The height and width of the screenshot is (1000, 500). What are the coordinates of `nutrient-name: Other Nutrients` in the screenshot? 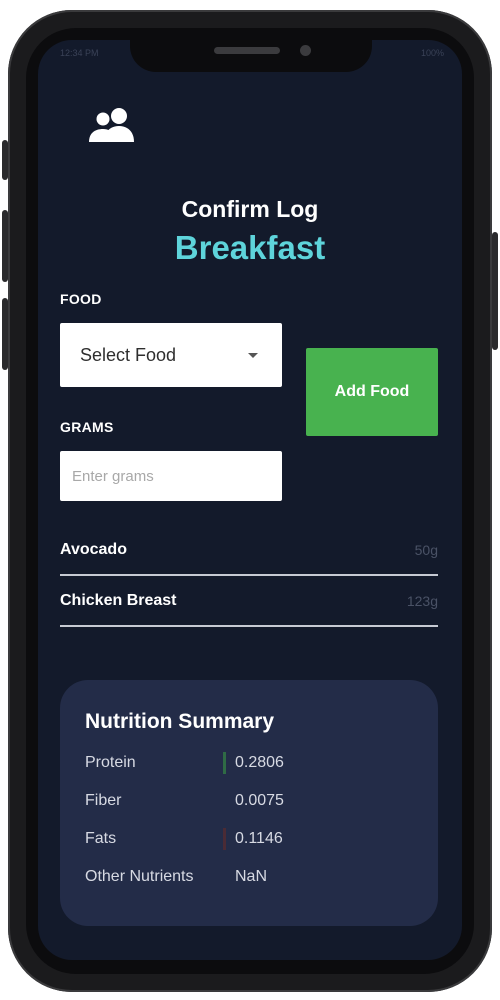 It's located at (139, 876).